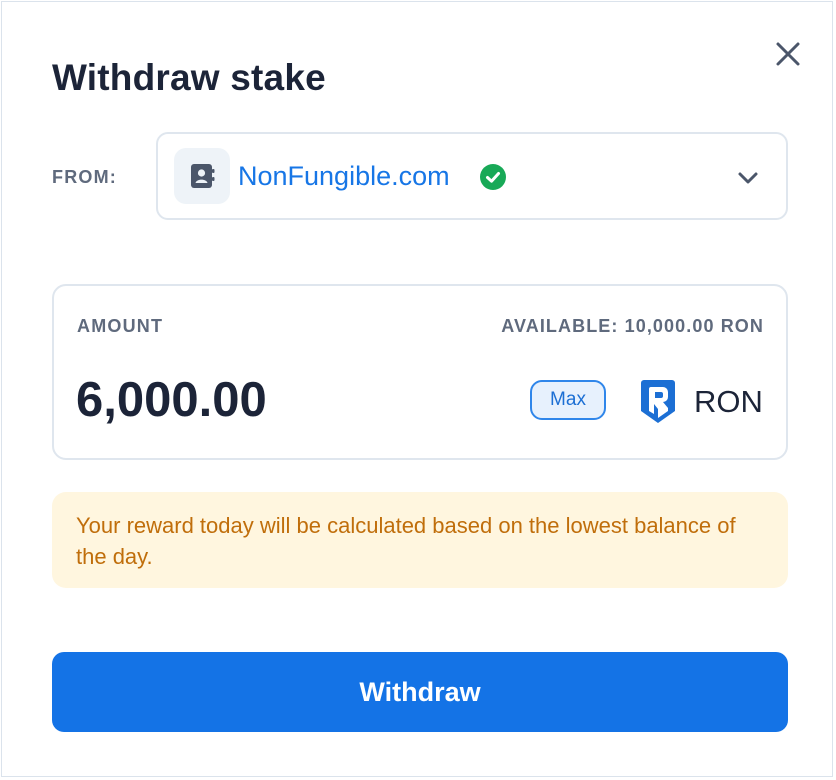 The width and height of the screenshot is (836, 780). I want to click on token-symbol: RON, so click(728, 401).